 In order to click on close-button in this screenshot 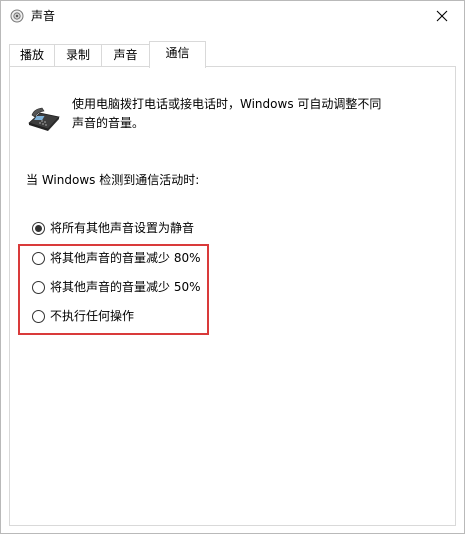, I will do `click(442, 16)`.